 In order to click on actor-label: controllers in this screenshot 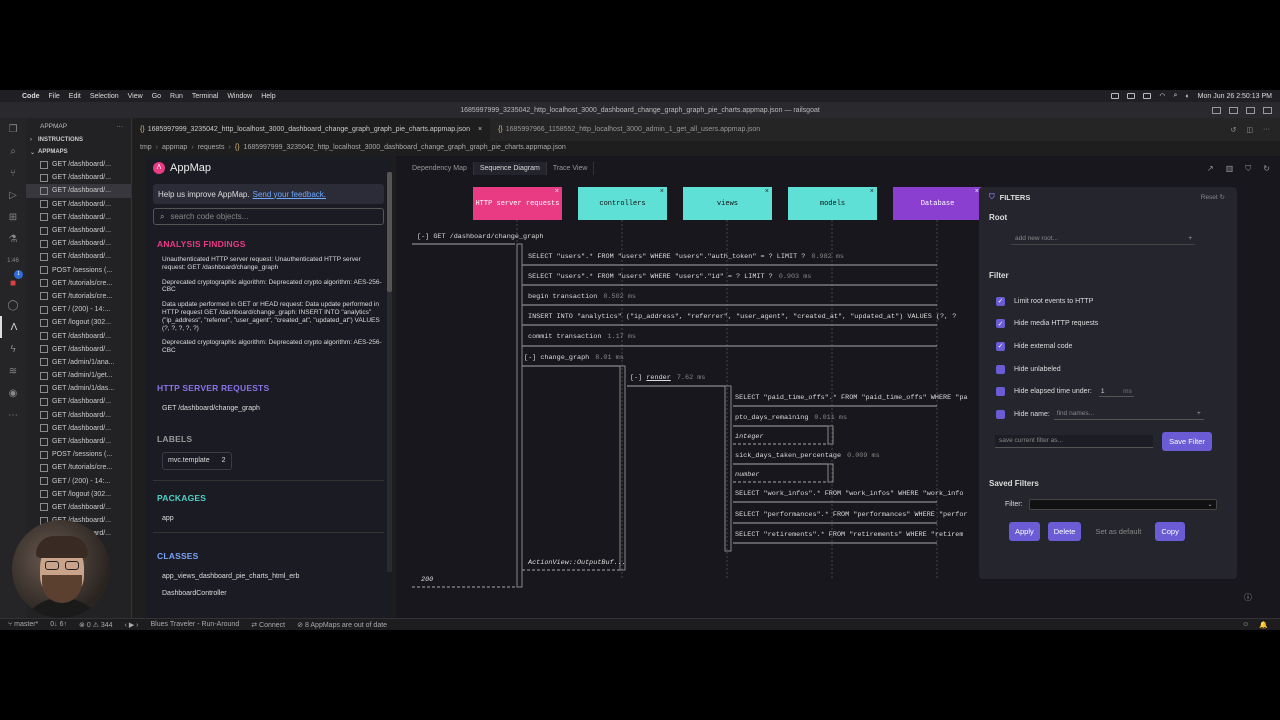, I will do `click(622, 203)`.